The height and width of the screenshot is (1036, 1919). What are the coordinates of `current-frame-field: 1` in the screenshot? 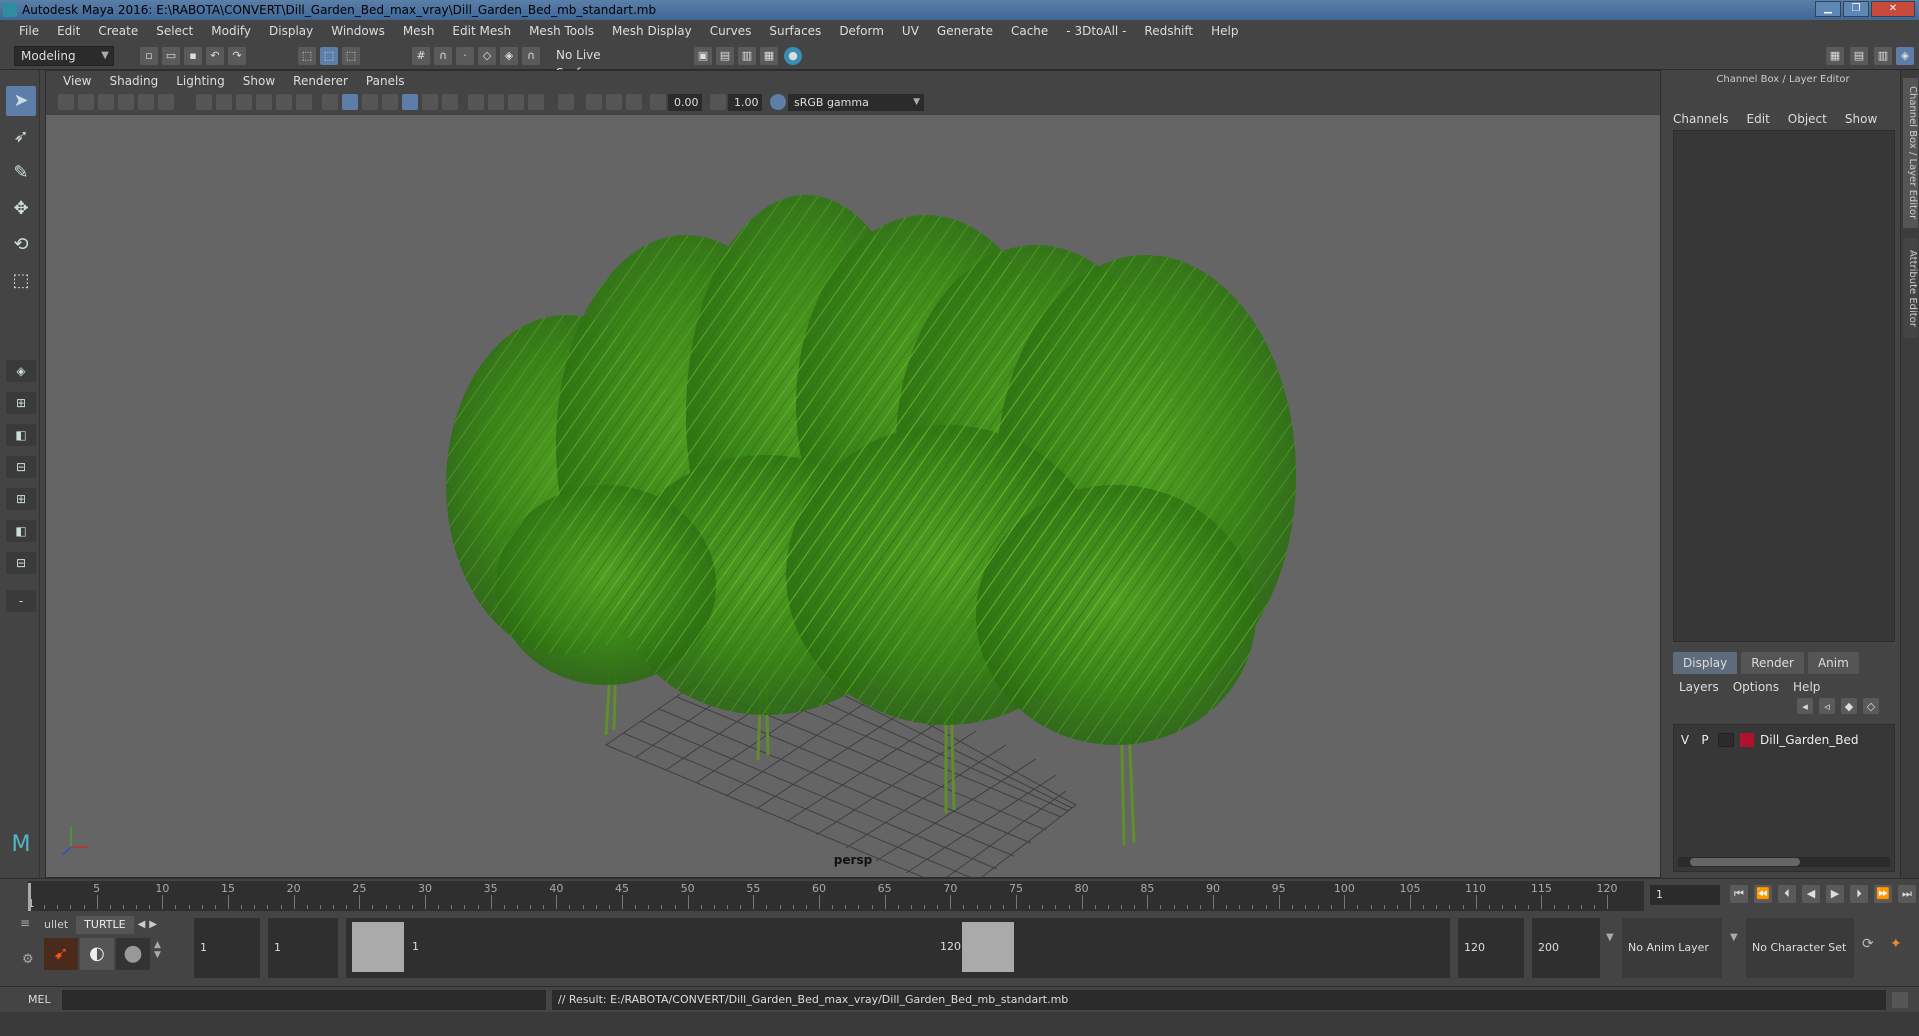 It's located at (1685, 895).